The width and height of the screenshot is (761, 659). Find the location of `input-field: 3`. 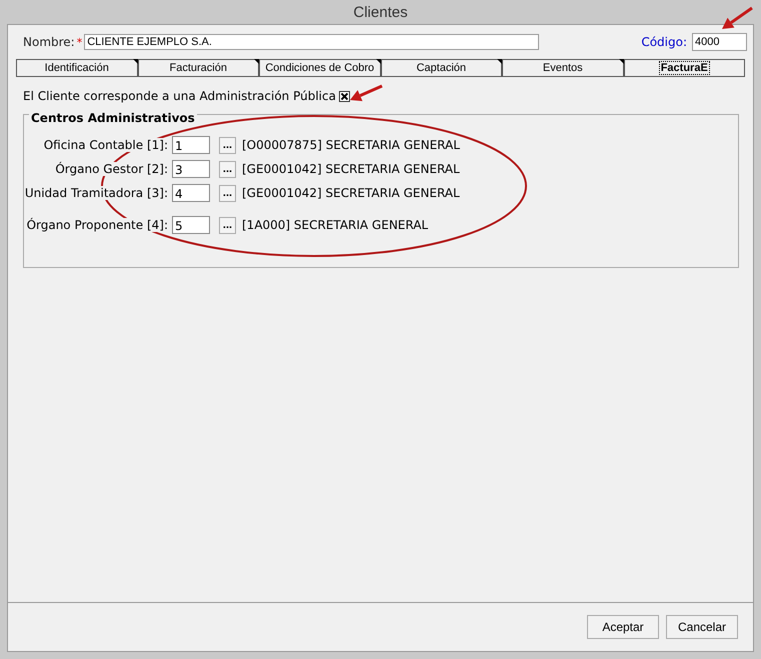

input-field: 3 is located at coordinates (191, 169).